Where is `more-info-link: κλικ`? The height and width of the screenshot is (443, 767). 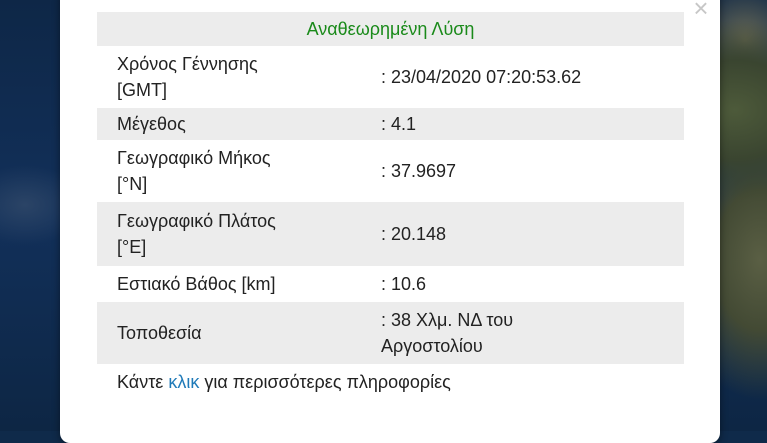 more-info-link: κλικ is located at coordinates (183, 382).